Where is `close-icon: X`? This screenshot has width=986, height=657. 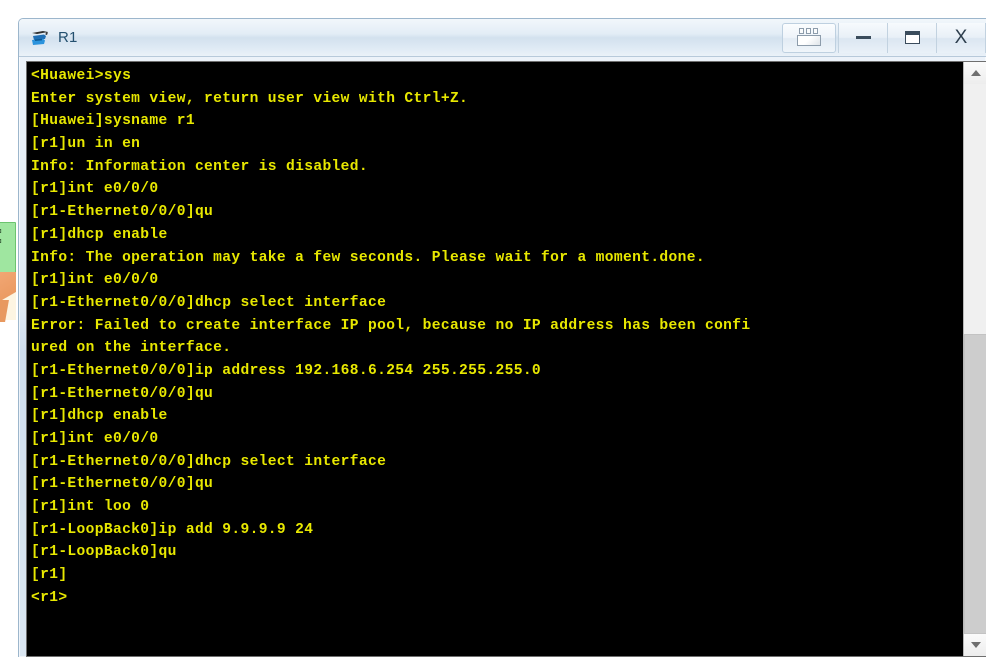
close-icon: X is located at coordinates (961, 37).